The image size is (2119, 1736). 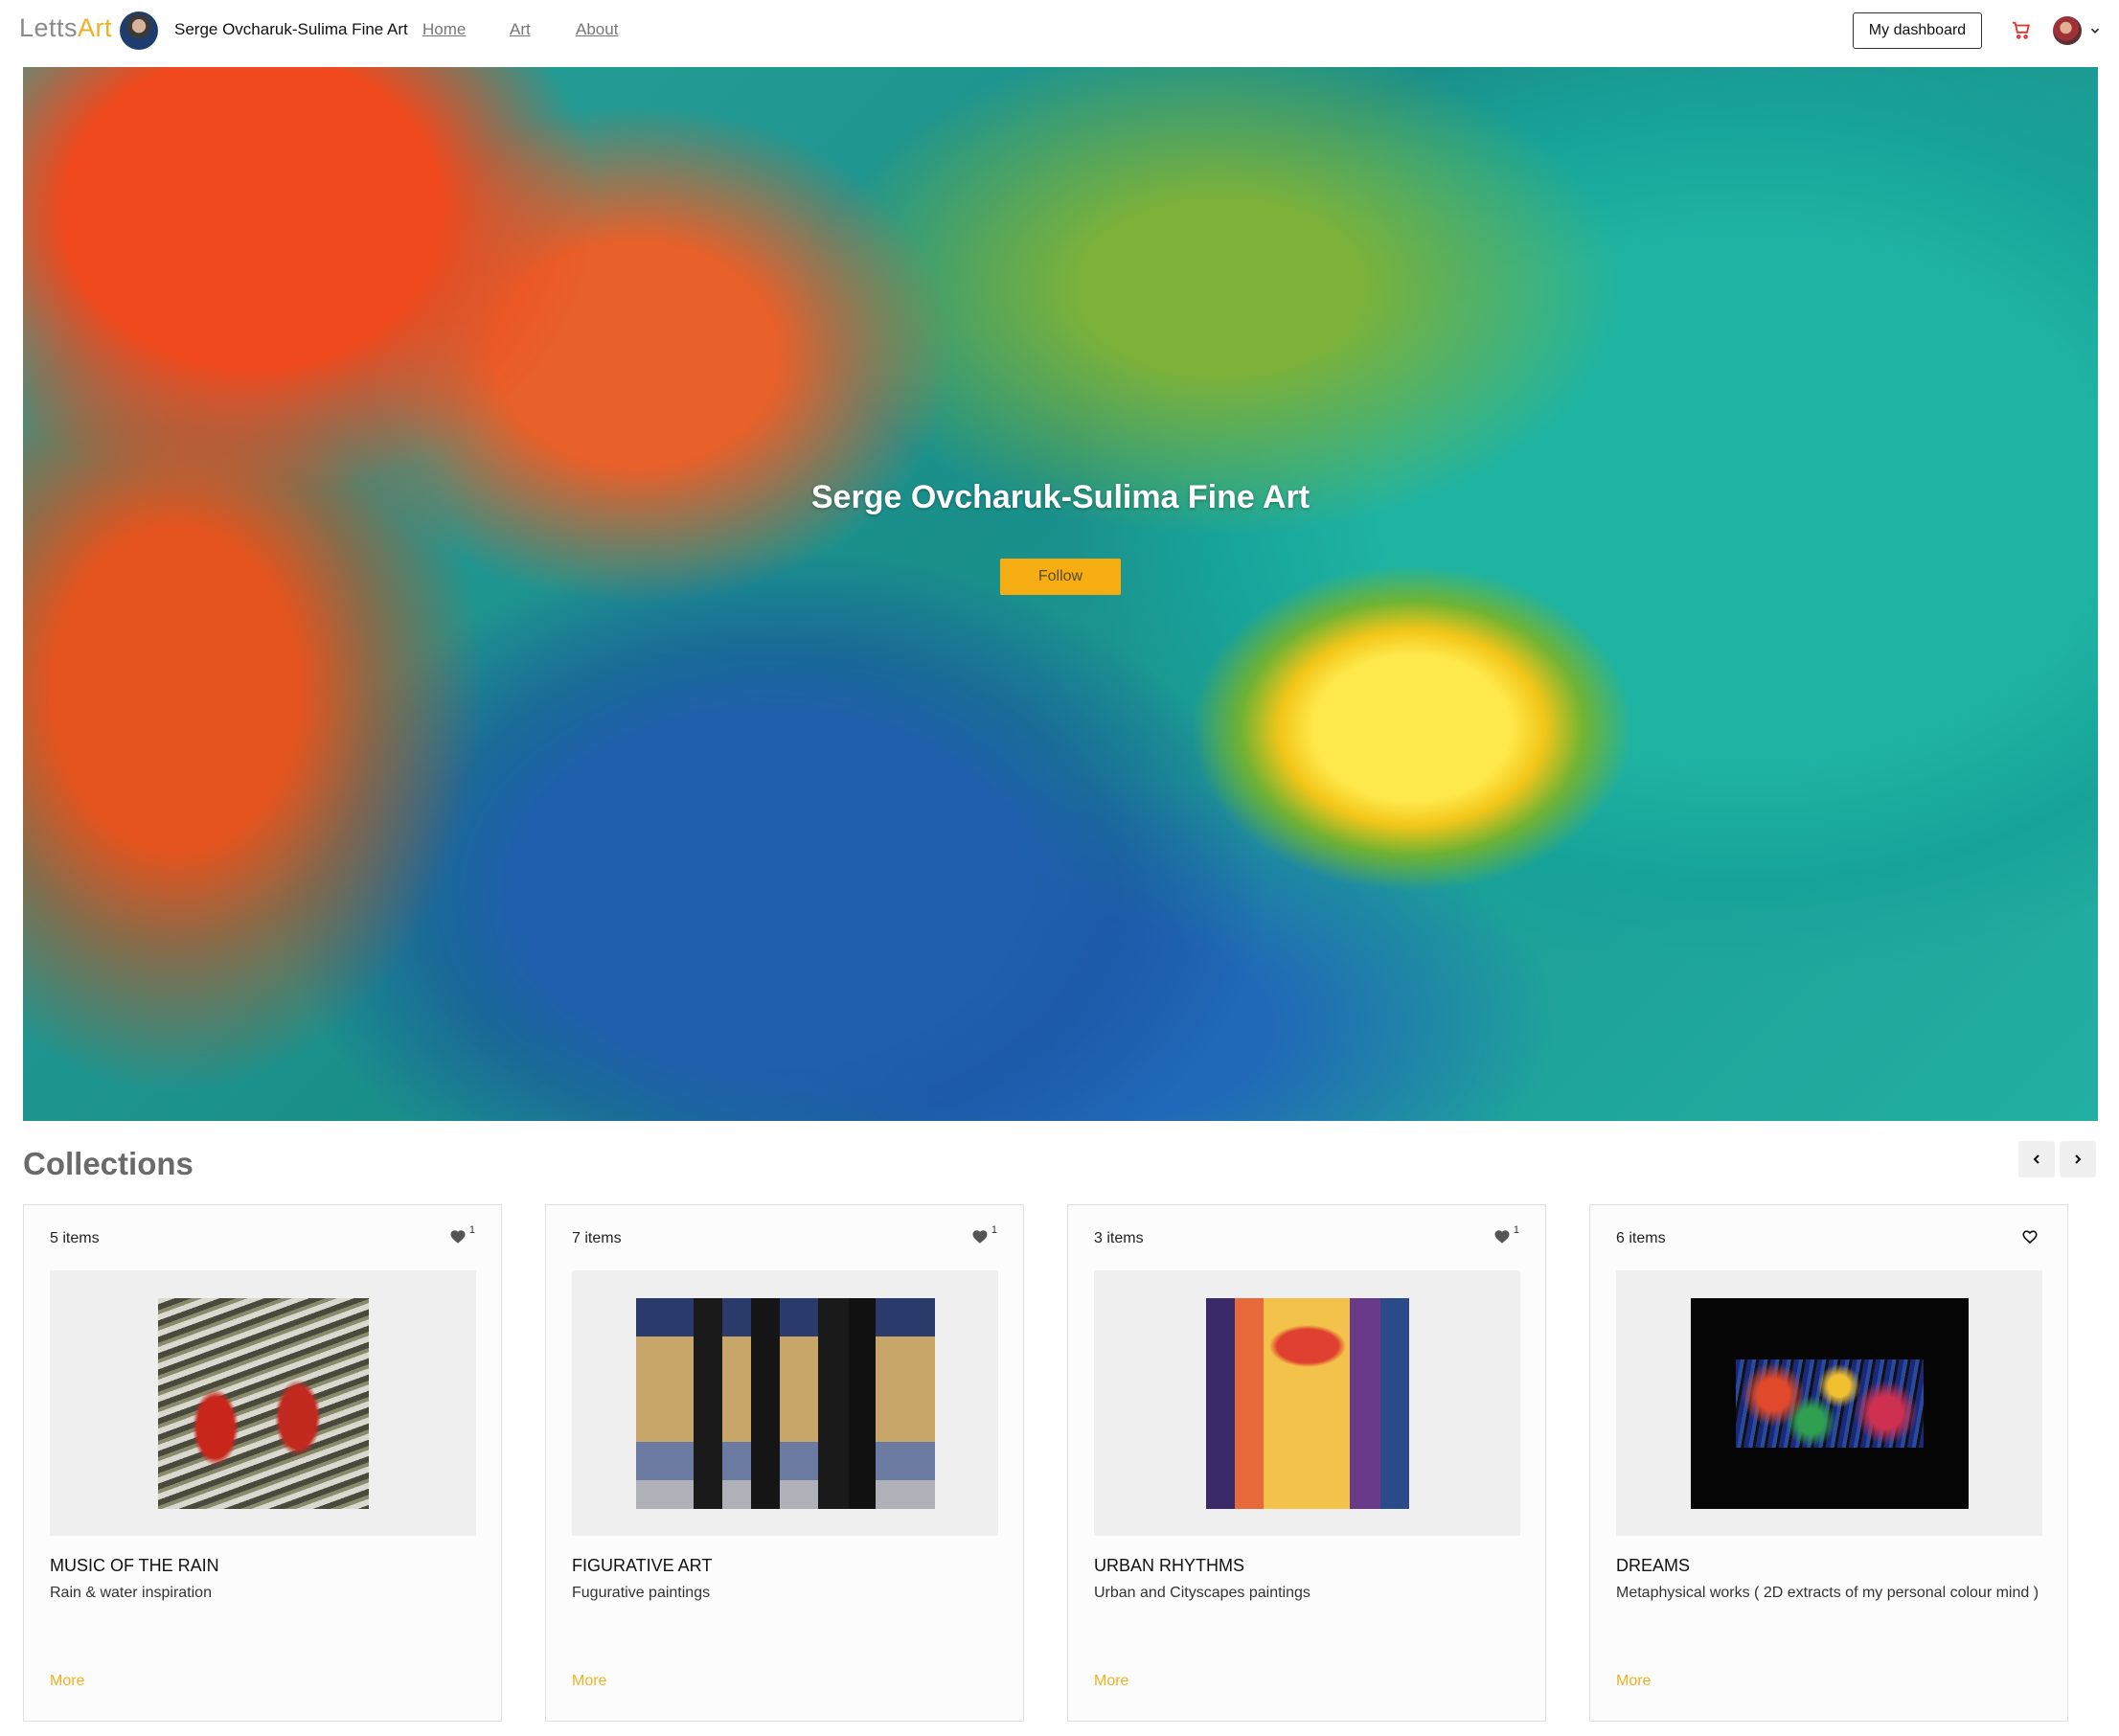 I want to click on item-count: 7 items, so click(x=597, y=1238).